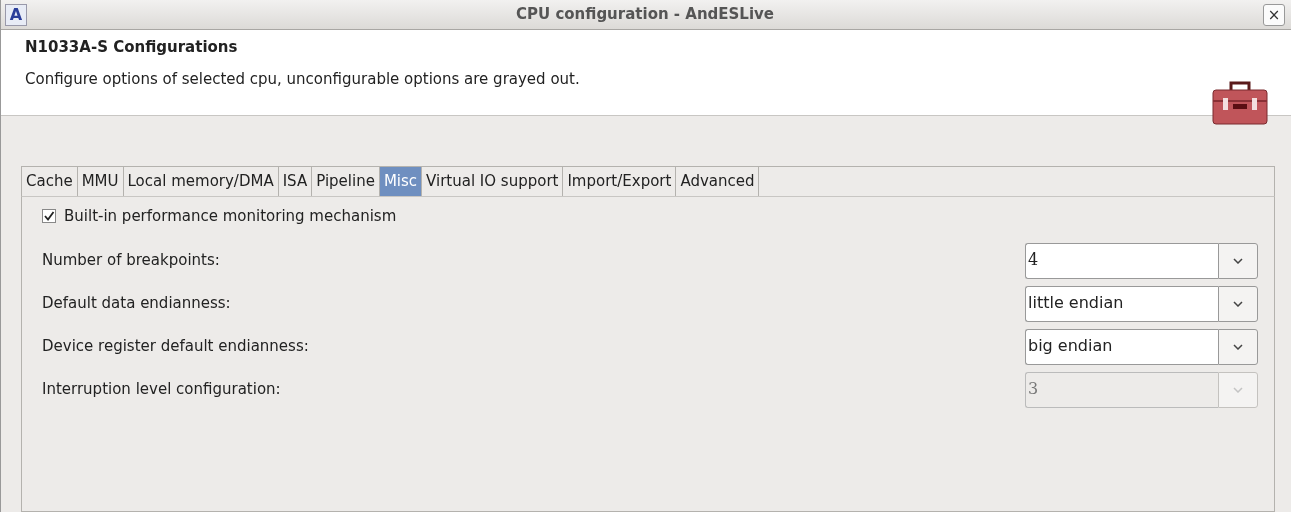  I want to click on combo-field: little endian, so click(1121, 303).